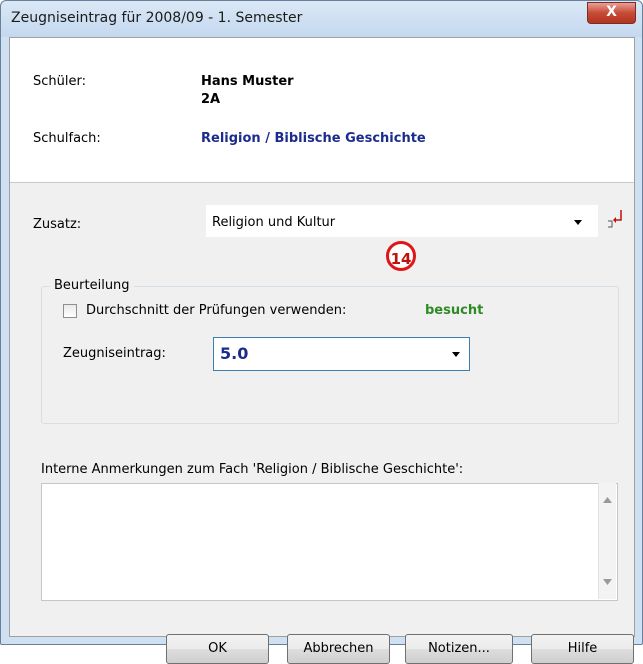  What do you see at coordinates (57, 224) in the screenshot?
I see `addition-label: Zusatz:` at bounding box center [57, 224].